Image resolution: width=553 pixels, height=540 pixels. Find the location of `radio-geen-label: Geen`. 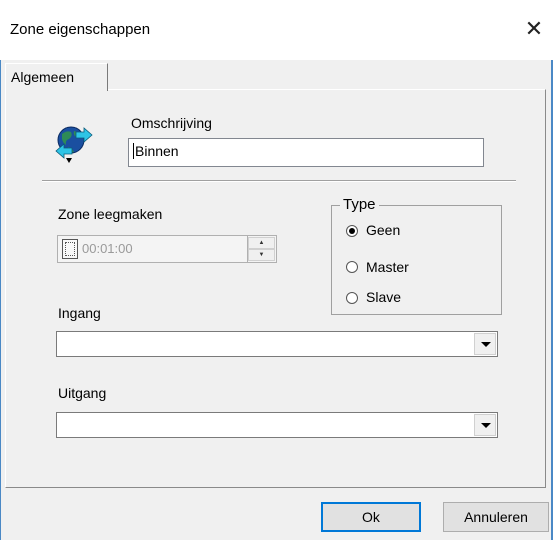

radio-geen-label: Geen is located at coordinates (383, 230).